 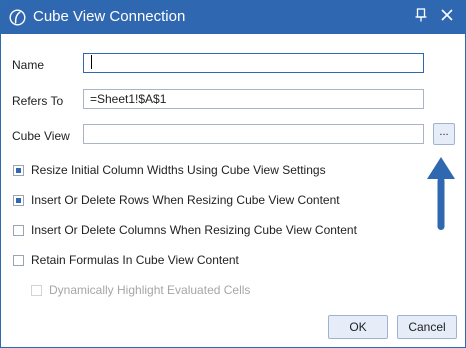 I want to click on ok-button: OK, so click(x=358, y=327).